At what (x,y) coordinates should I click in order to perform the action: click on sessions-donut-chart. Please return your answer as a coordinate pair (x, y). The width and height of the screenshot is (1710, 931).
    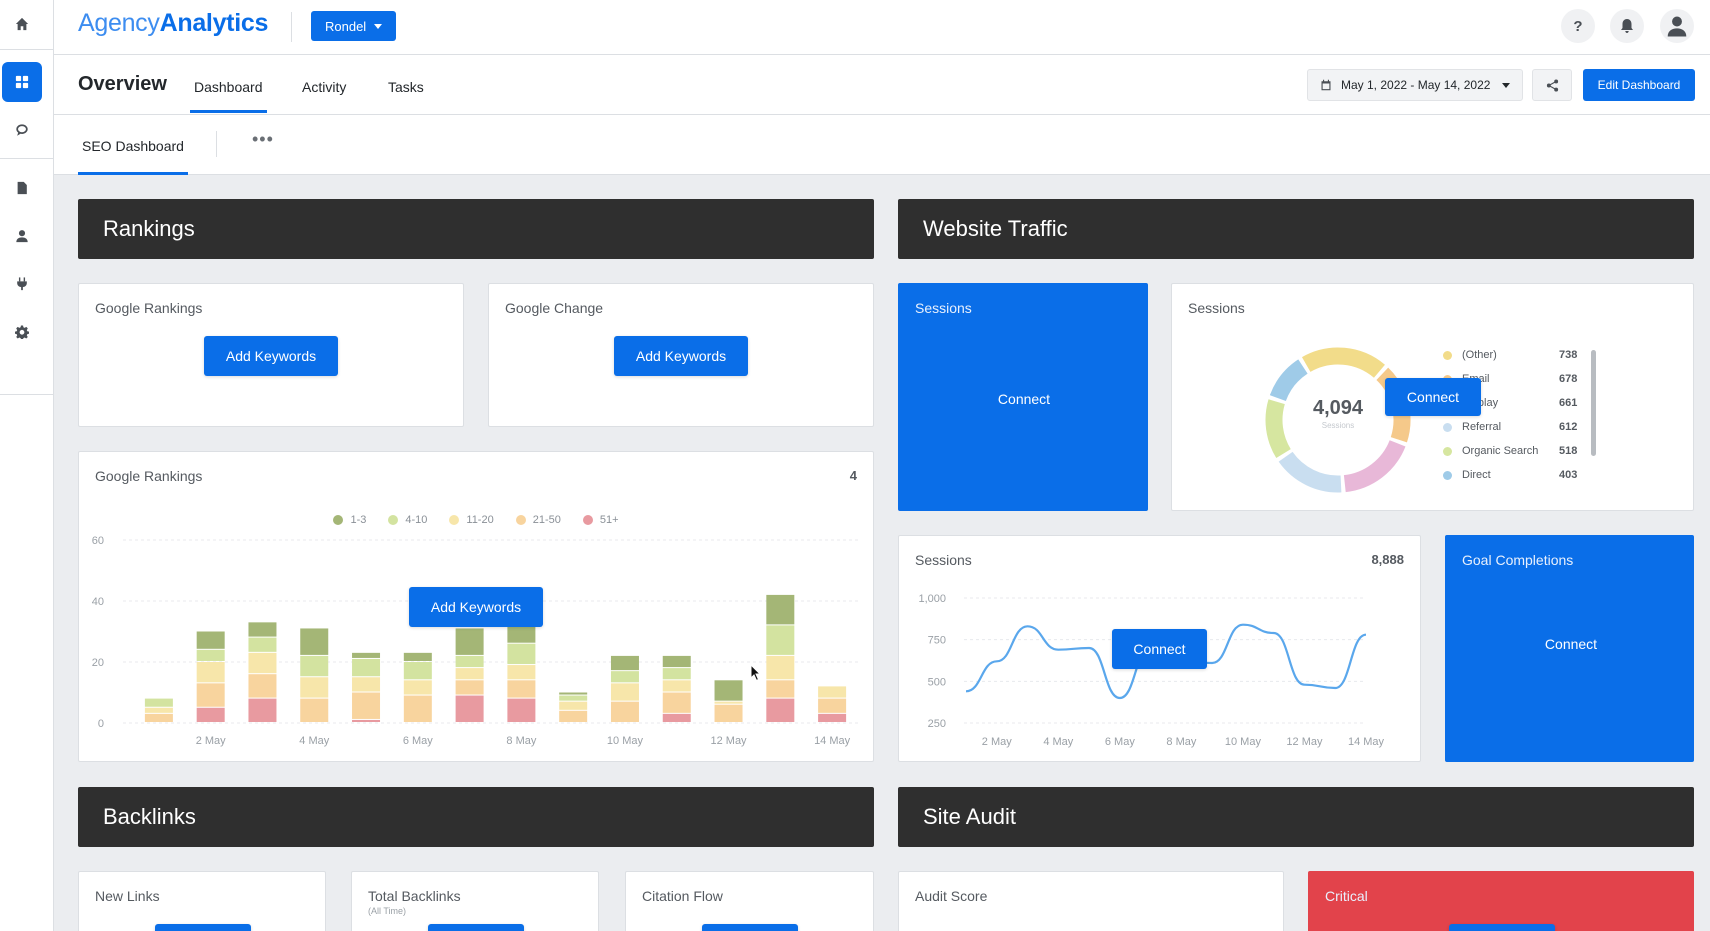
    Looking at the image, I should click on (1338, 420).